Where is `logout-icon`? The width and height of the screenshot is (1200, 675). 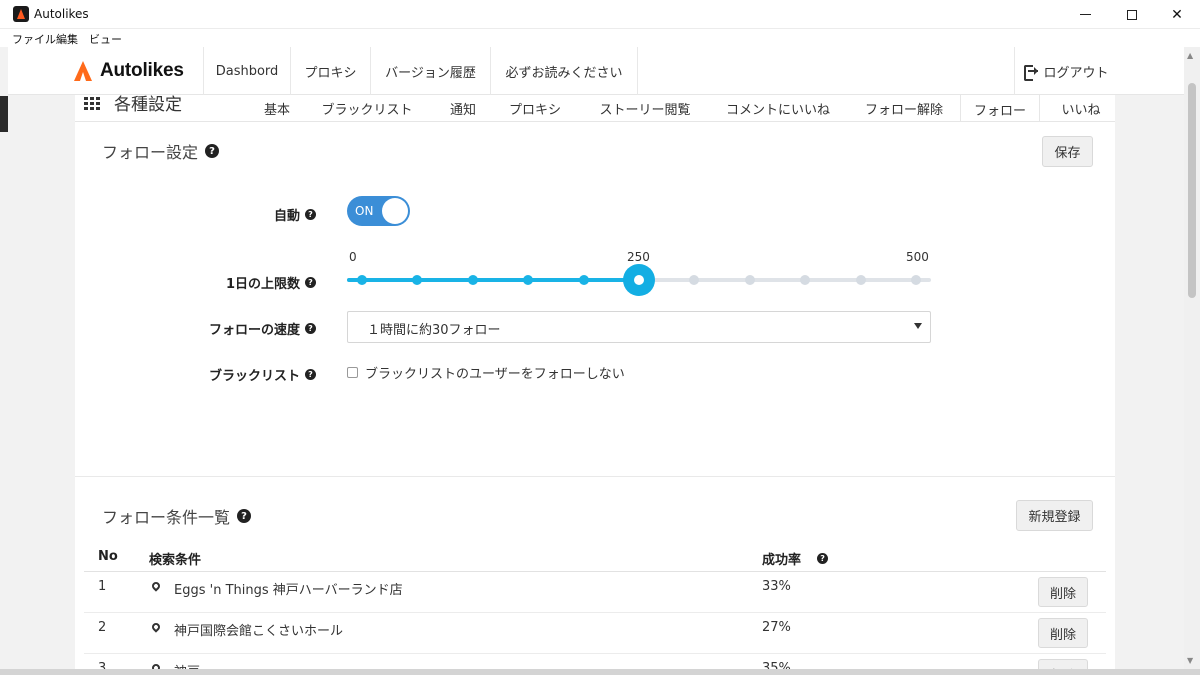
logout-icon is located at coordinates (1031, 73).